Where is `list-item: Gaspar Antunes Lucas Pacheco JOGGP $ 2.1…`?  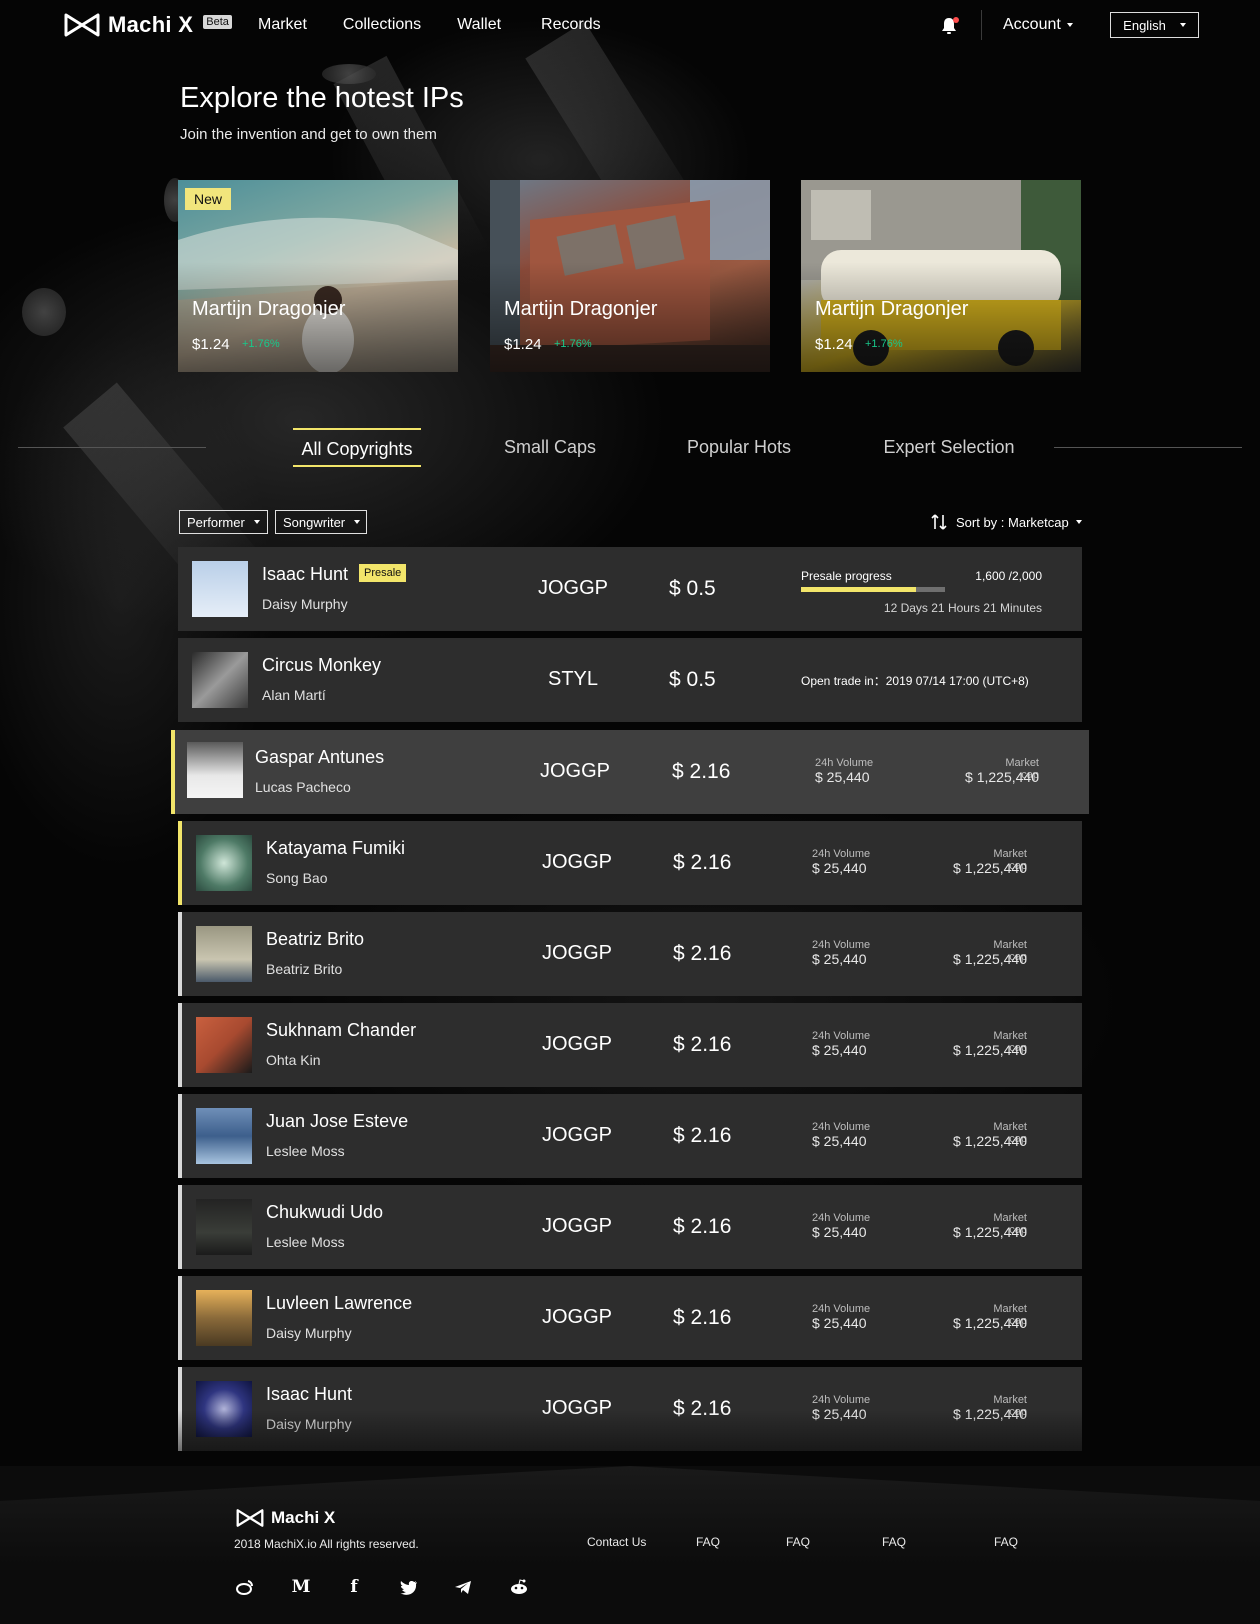
list-item: Gaspar Antunes Lucas Pacheco JOGGP $ 2.1… is located at coordinates (630, 772).